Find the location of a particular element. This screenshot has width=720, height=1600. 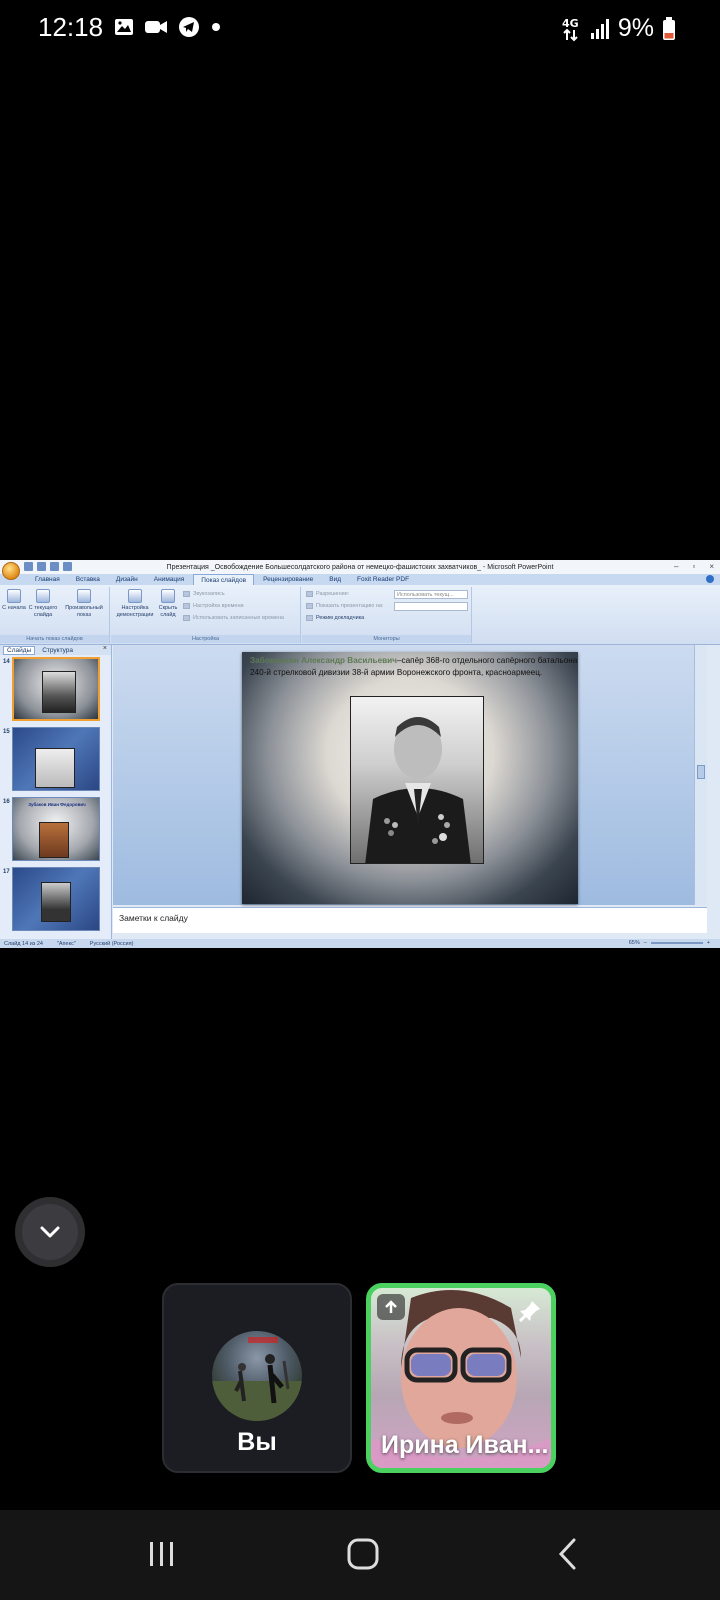

tab-outline: Структура is located at coordinates (57, 650).